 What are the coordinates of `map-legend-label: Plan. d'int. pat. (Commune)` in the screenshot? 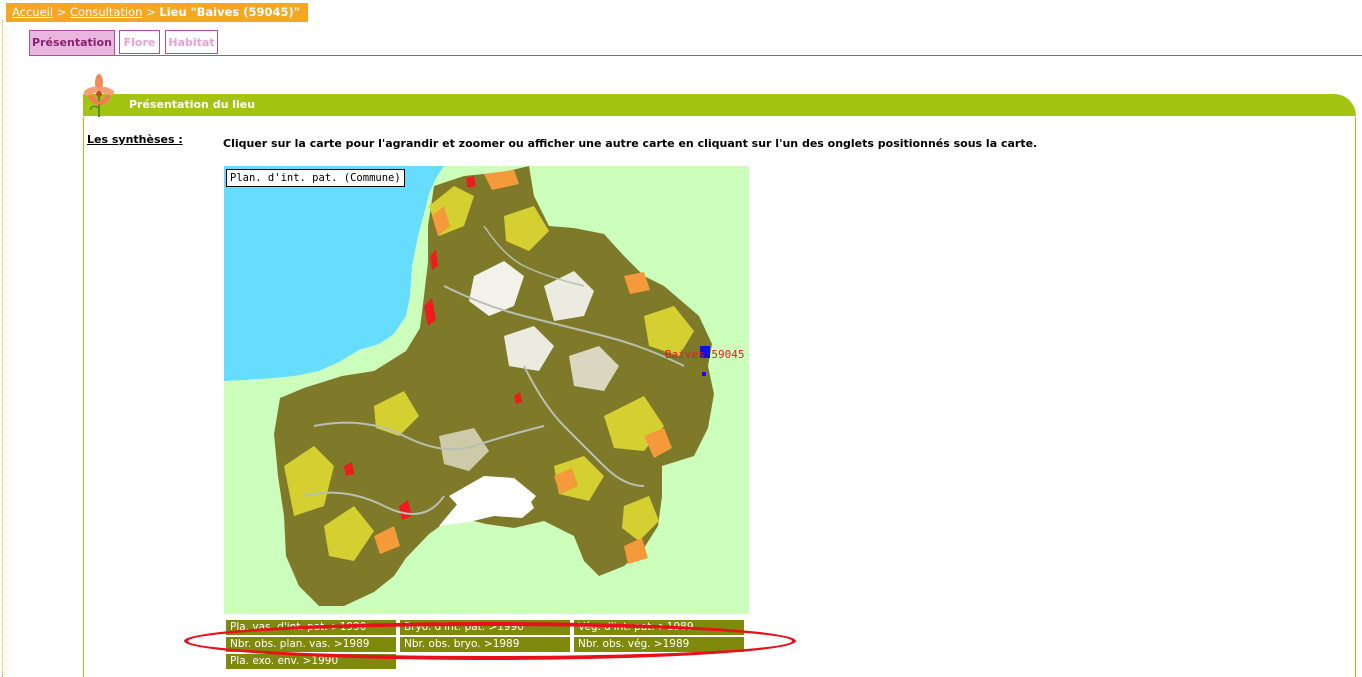 It's located at (315, 178).